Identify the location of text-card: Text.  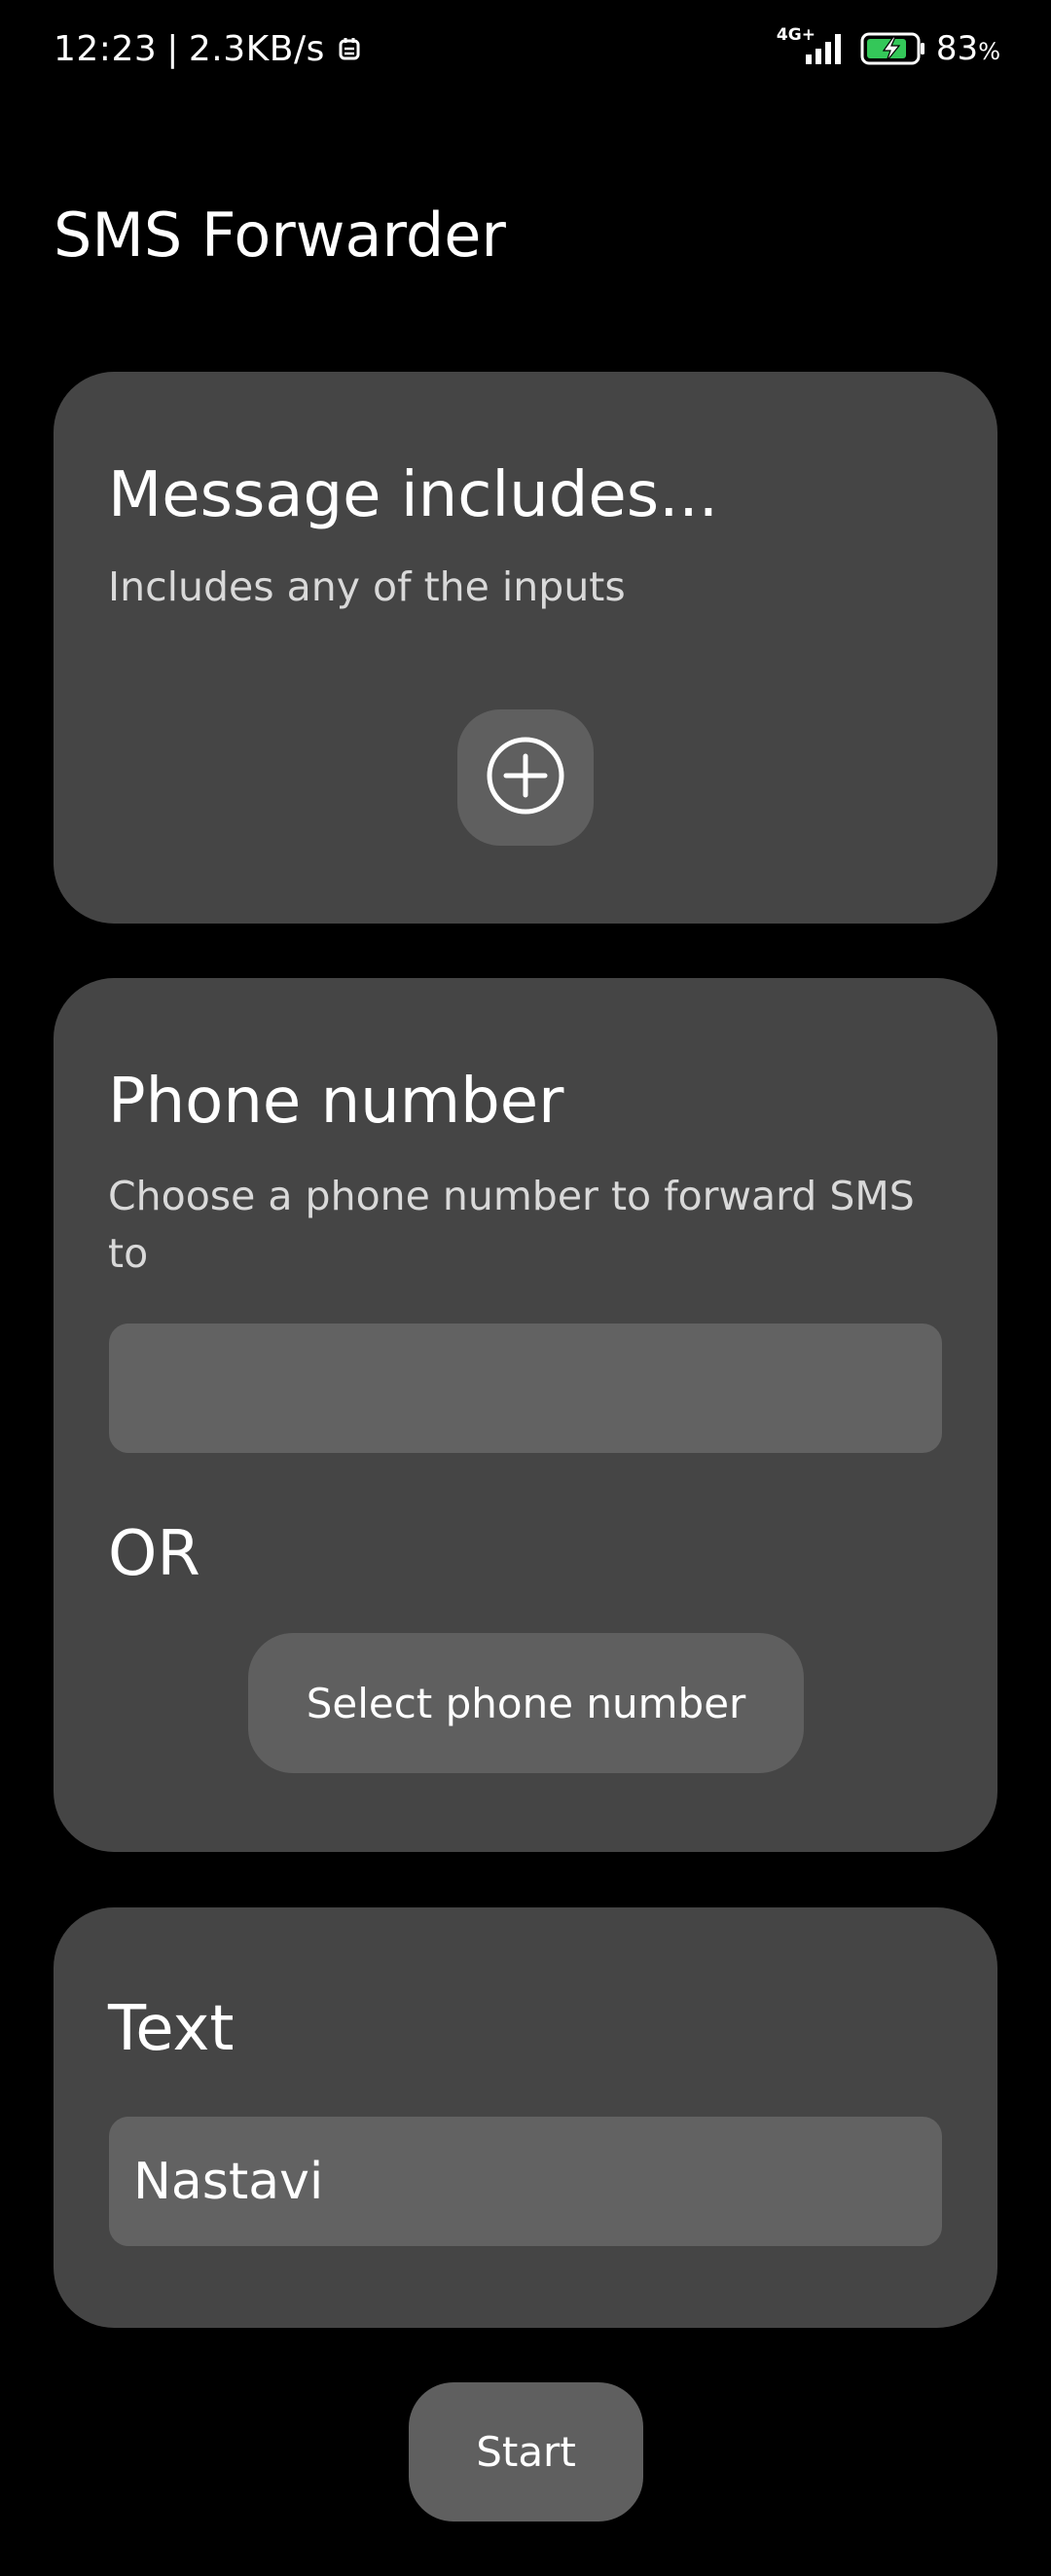
(525, 2117).